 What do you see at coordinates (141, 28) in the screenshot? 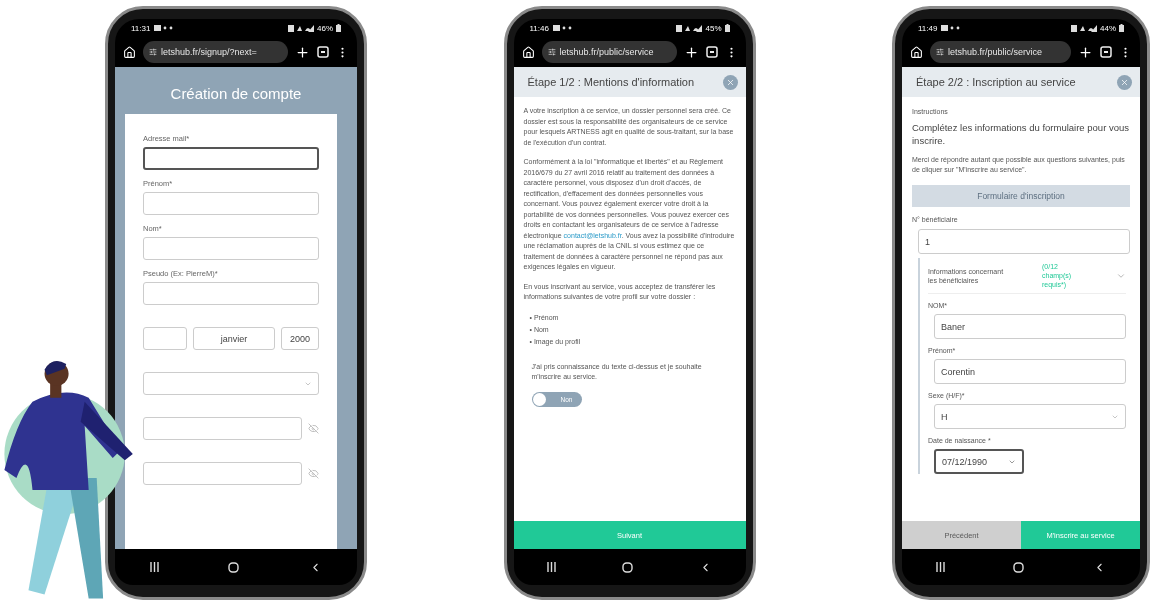
I see `status-time: 11:31` at bounding box center [141, 28].